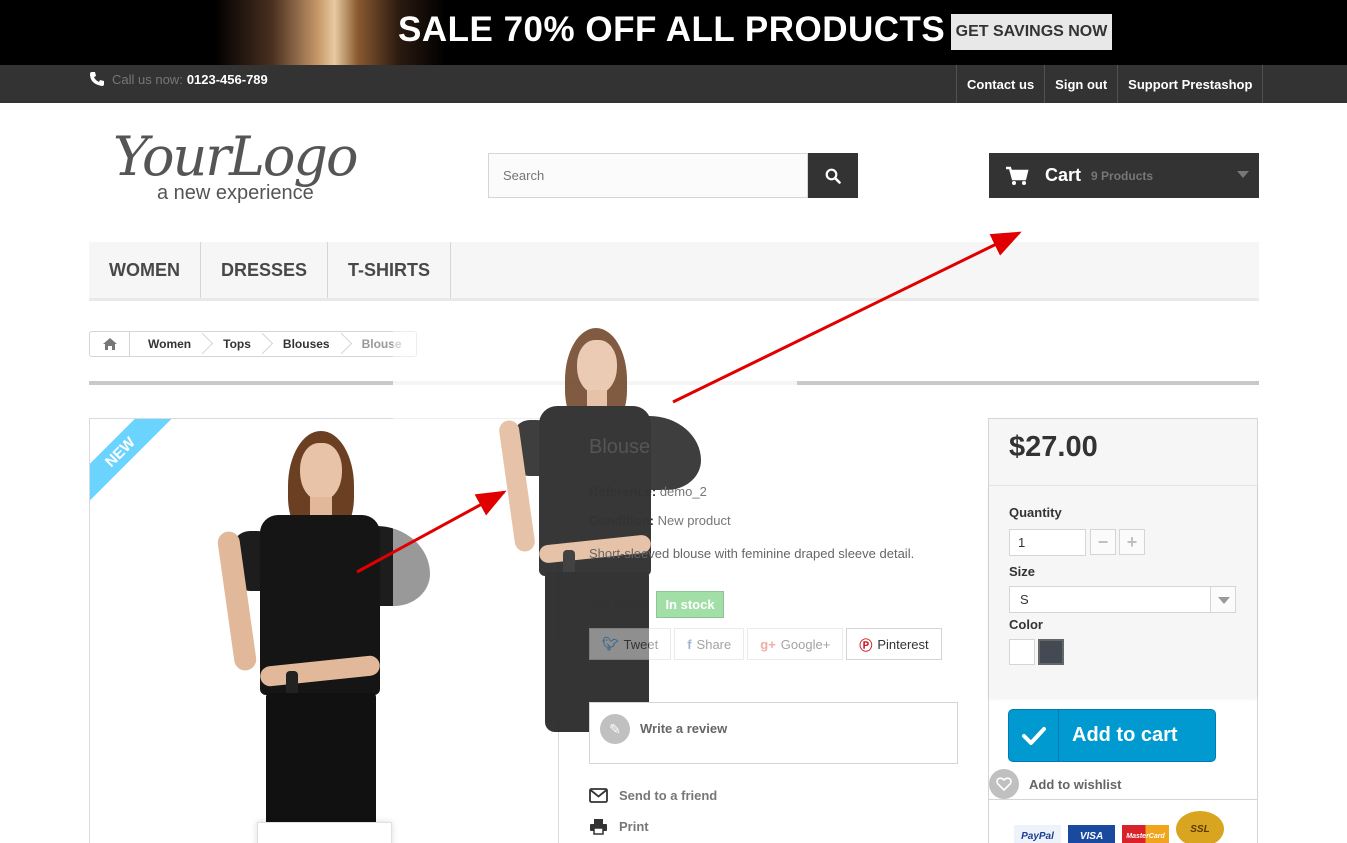  Describe the element at coordinates (600, 530) in the screenshot. I see `model-photo-ghost` at that location.